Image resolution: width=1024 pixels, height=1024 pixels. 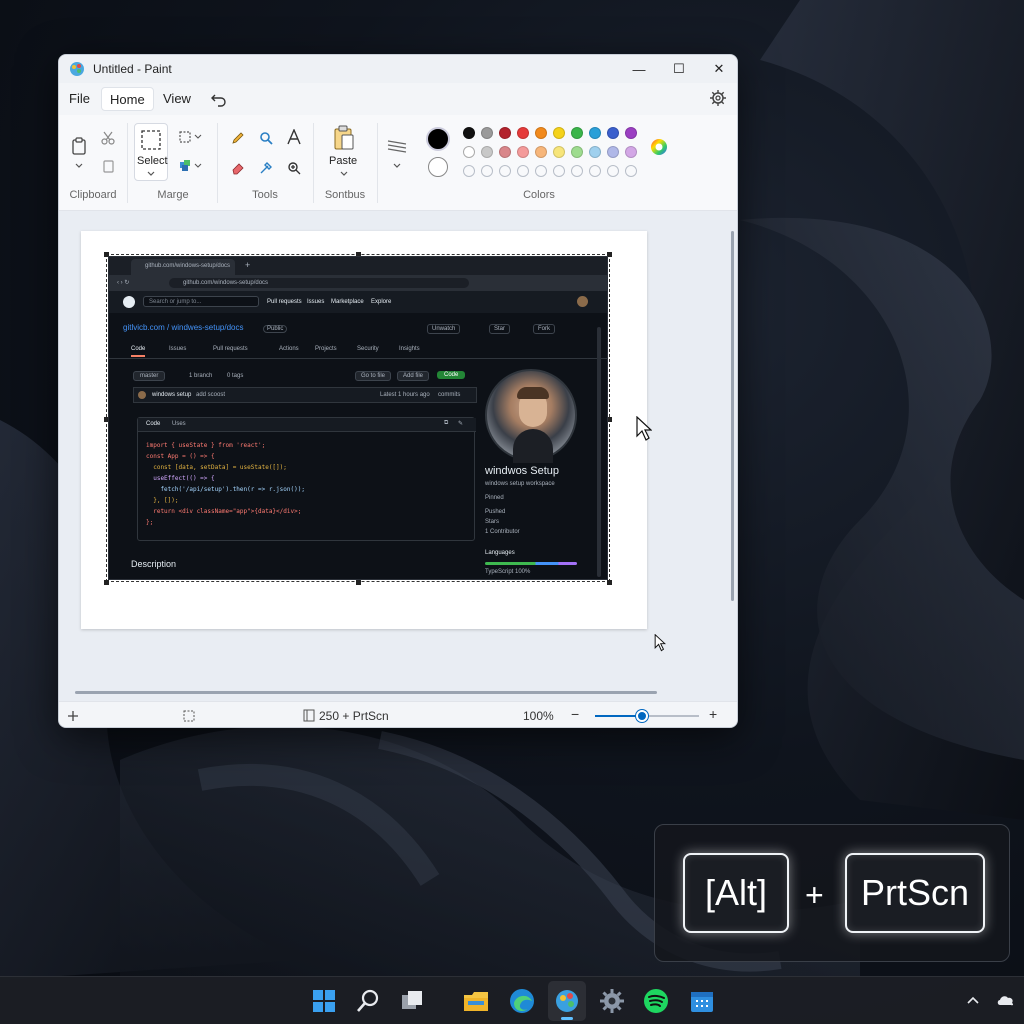 What do you see at coordinates (344, 138) in the screenshot?
I see `paste-icon` at bounding box center [344, 138].